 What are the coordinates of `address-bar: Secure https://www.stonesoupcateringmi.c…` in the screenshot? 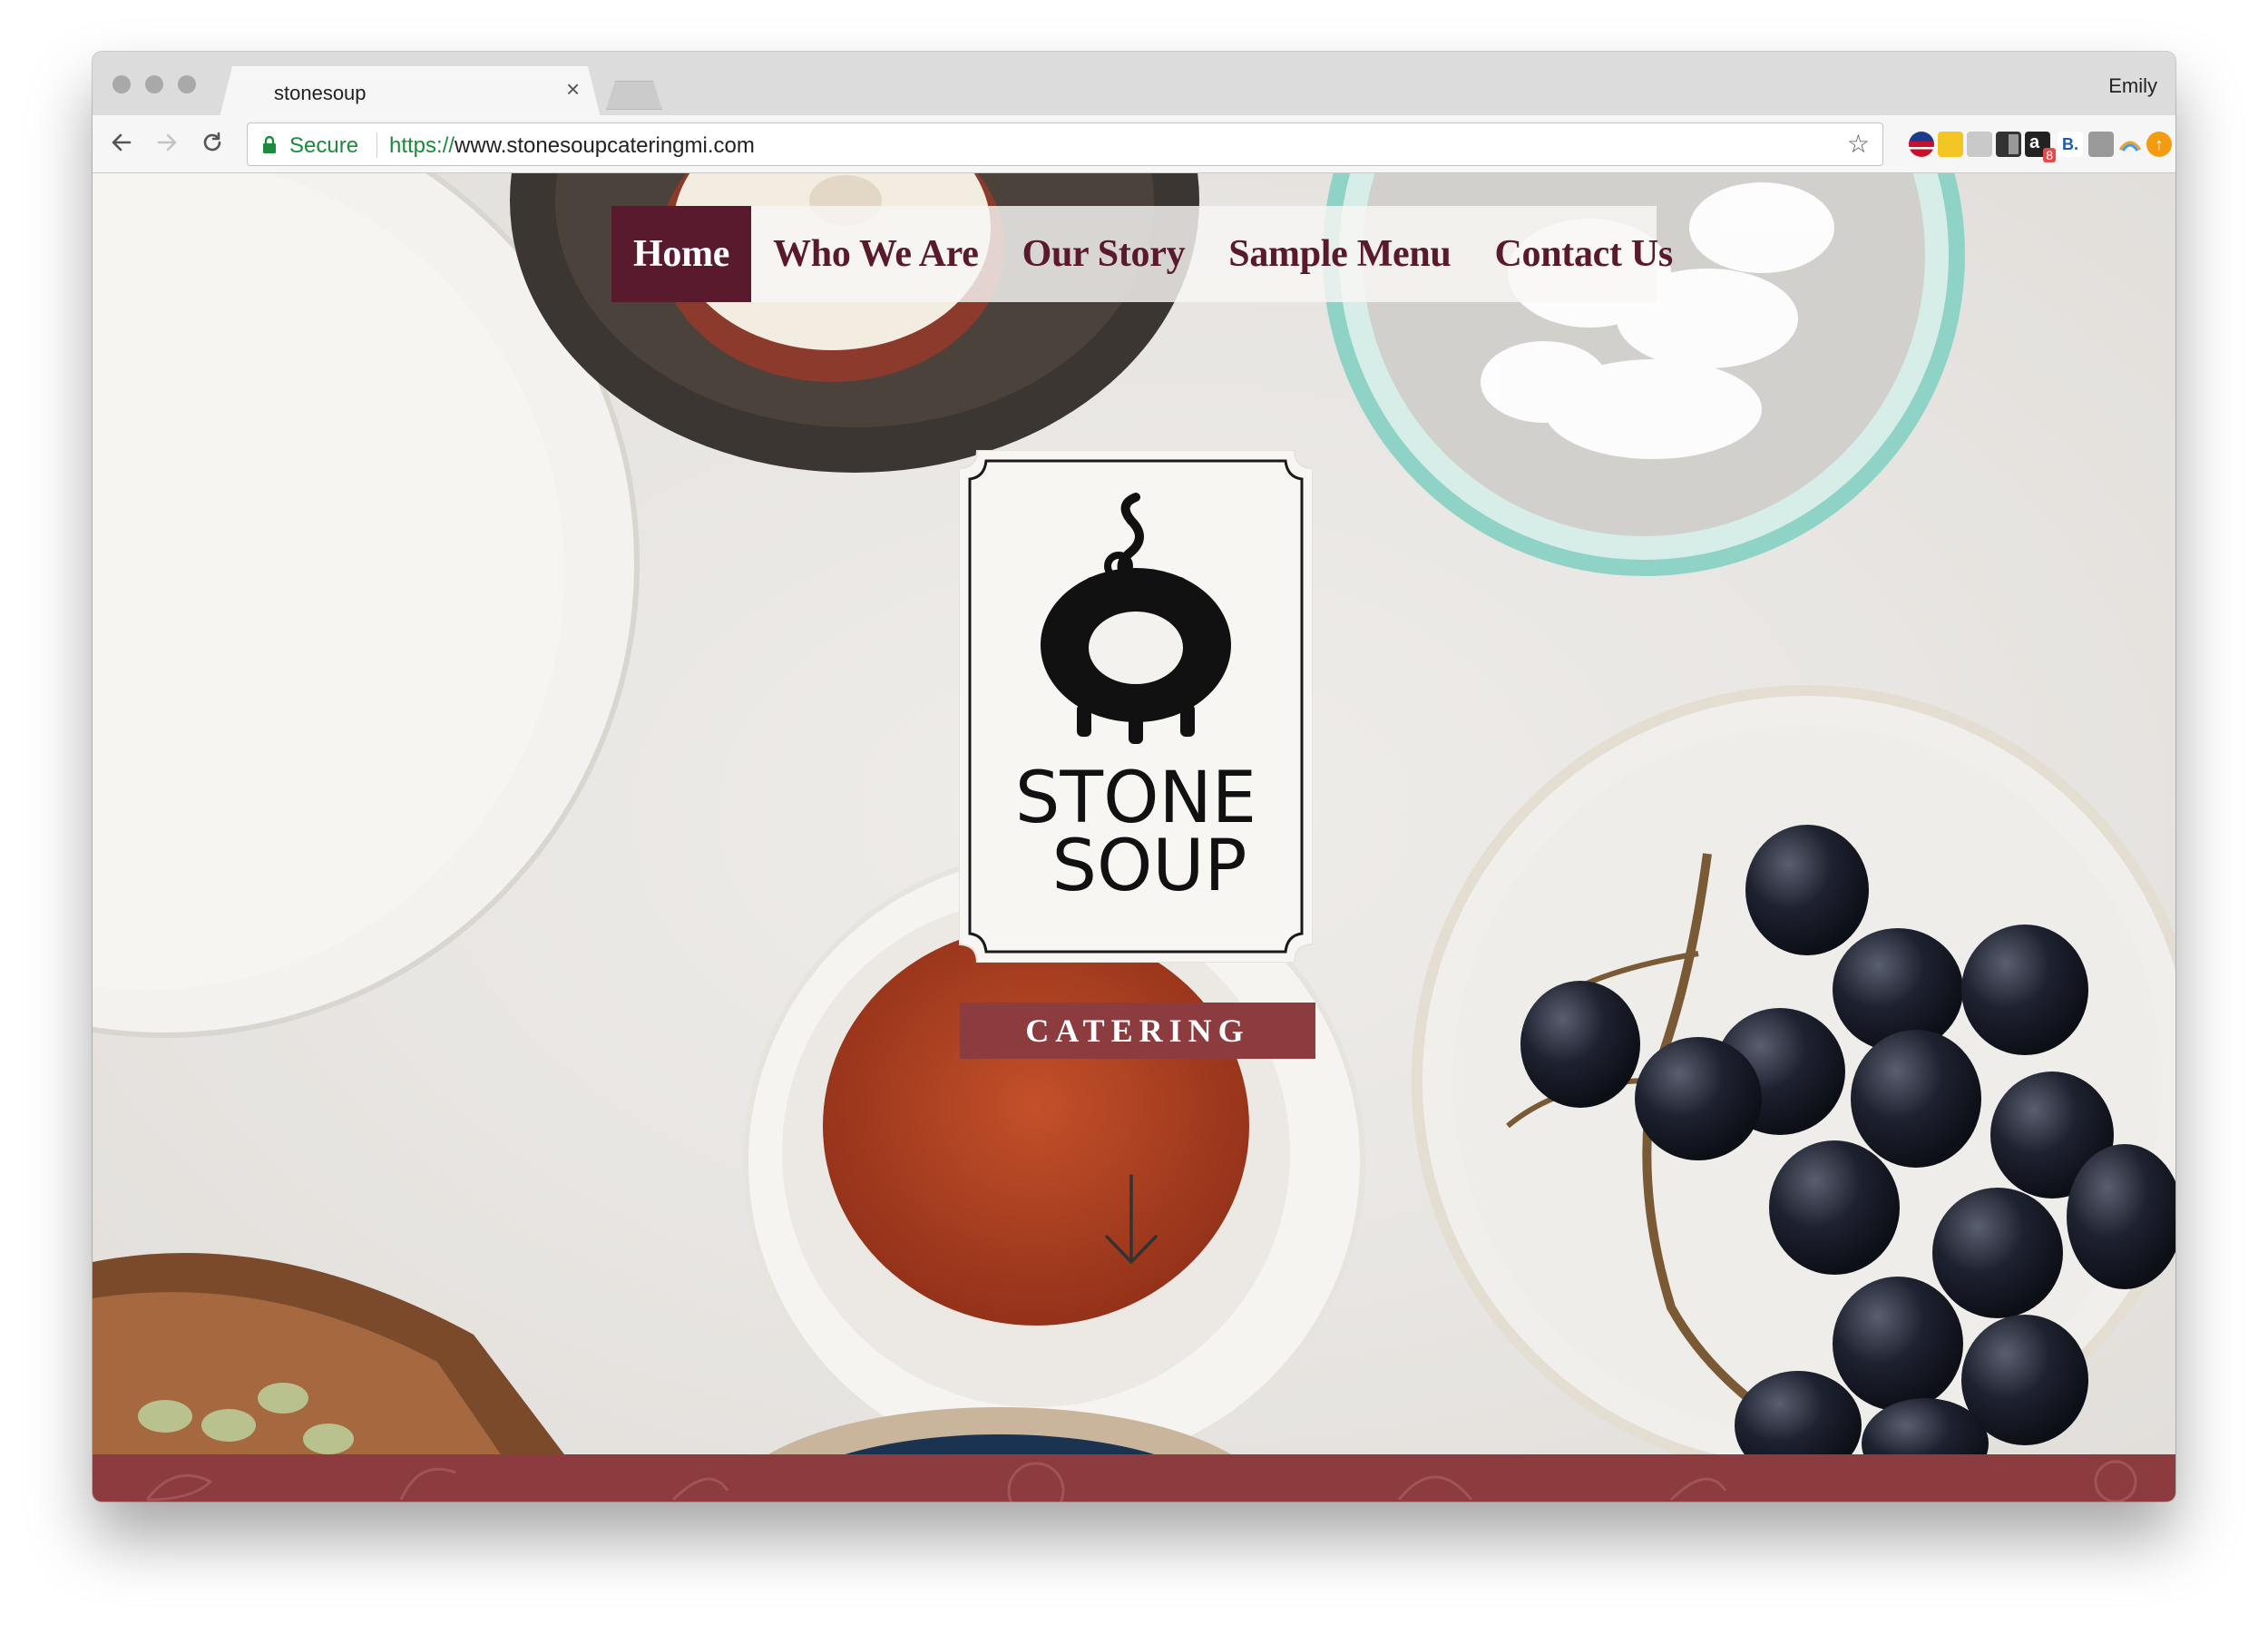 It's located at (1065, 144).